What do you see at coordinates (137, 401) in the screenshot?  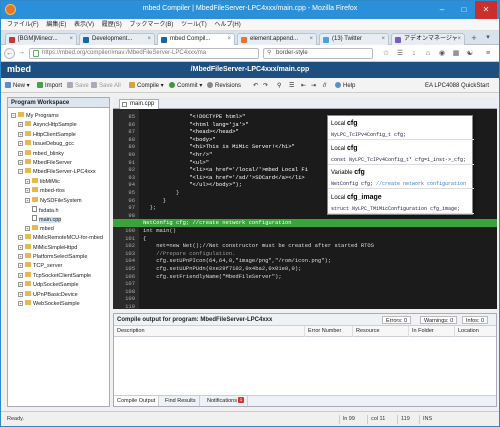 I see `tab-compile-output: Compile Output` at bounding box center [137, 401].